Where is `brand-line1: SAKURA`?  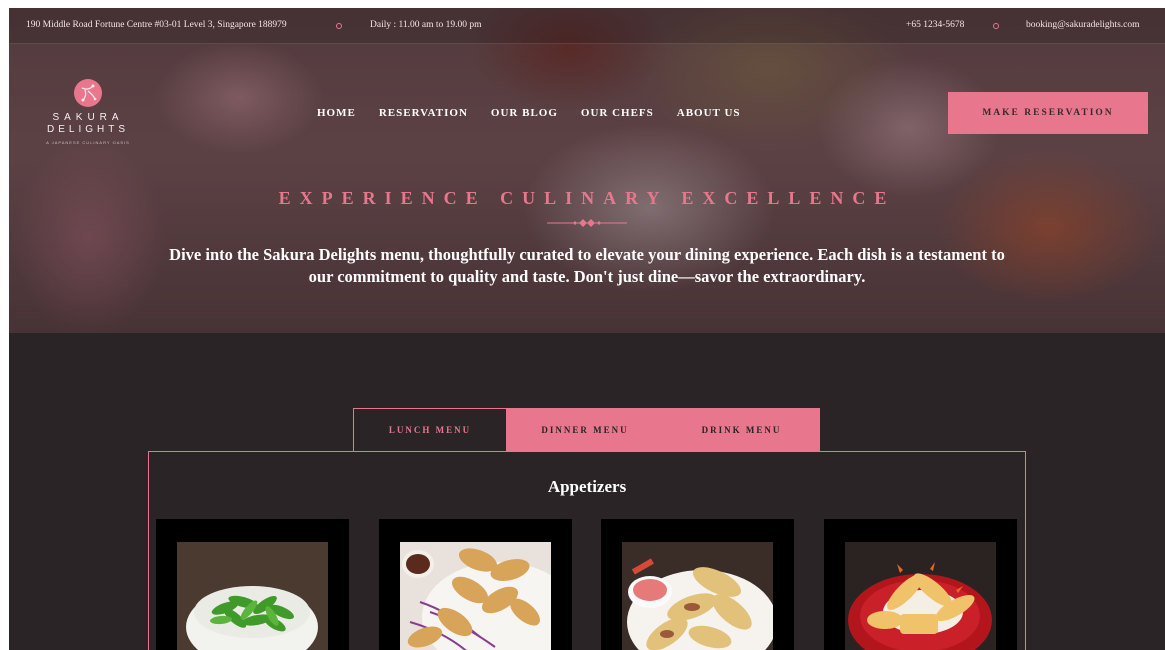
brand-line1: SAKURA is located at coordinates (88, 117).